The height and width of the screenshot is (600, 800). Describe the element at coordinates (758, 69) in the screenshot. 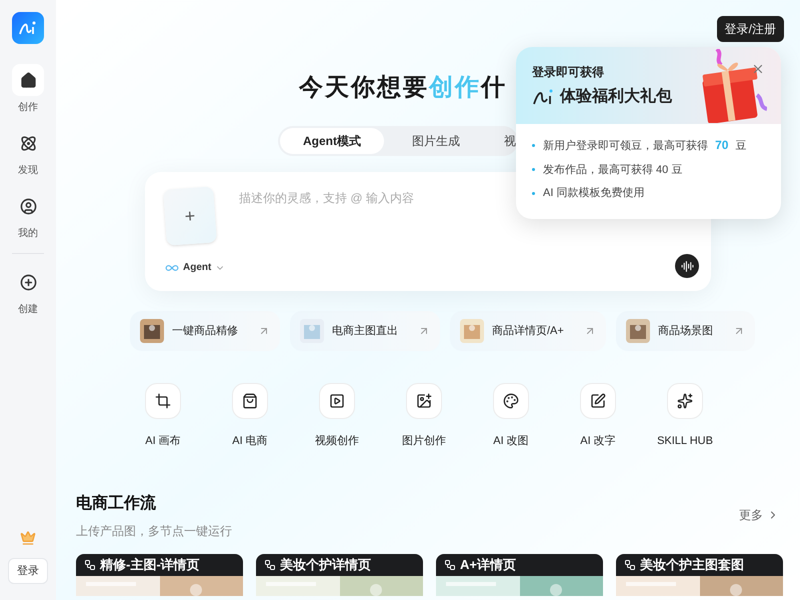

I see `close-button` at that location.